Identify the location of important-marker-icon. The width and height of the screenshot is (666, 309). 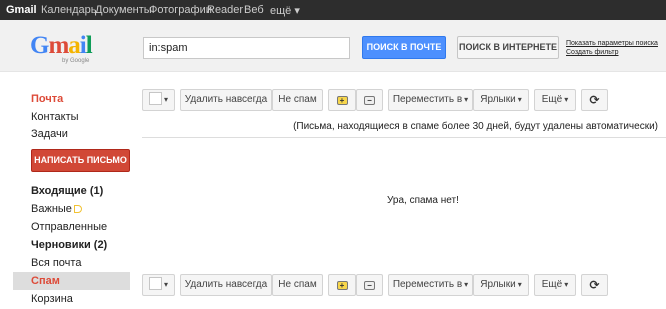
(77, 209).